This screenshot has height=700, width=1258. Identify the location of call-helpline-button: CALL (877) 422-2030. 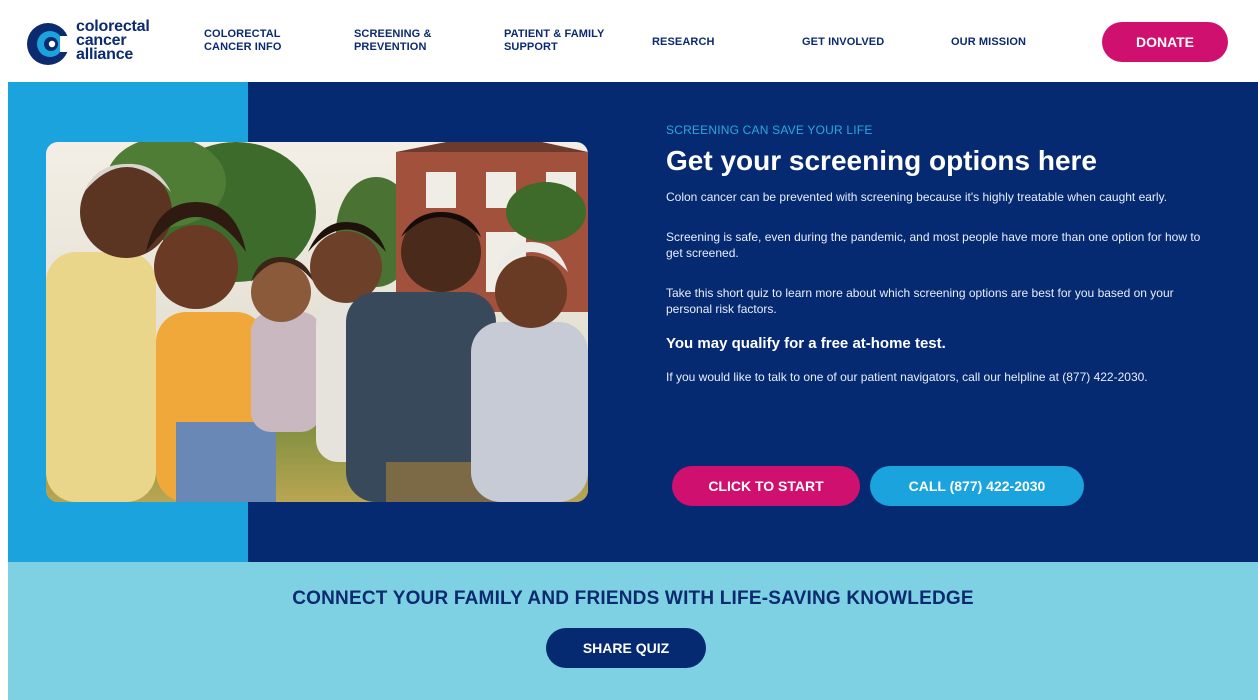
(977, 486).